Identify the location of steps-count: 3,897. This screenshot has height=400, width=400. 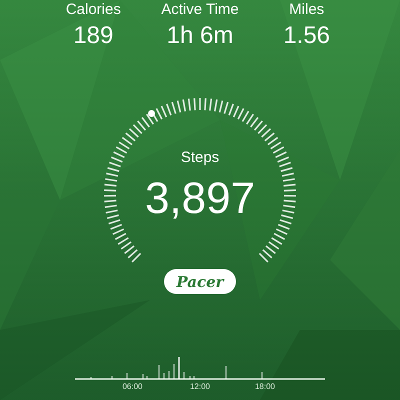
(200, 199).